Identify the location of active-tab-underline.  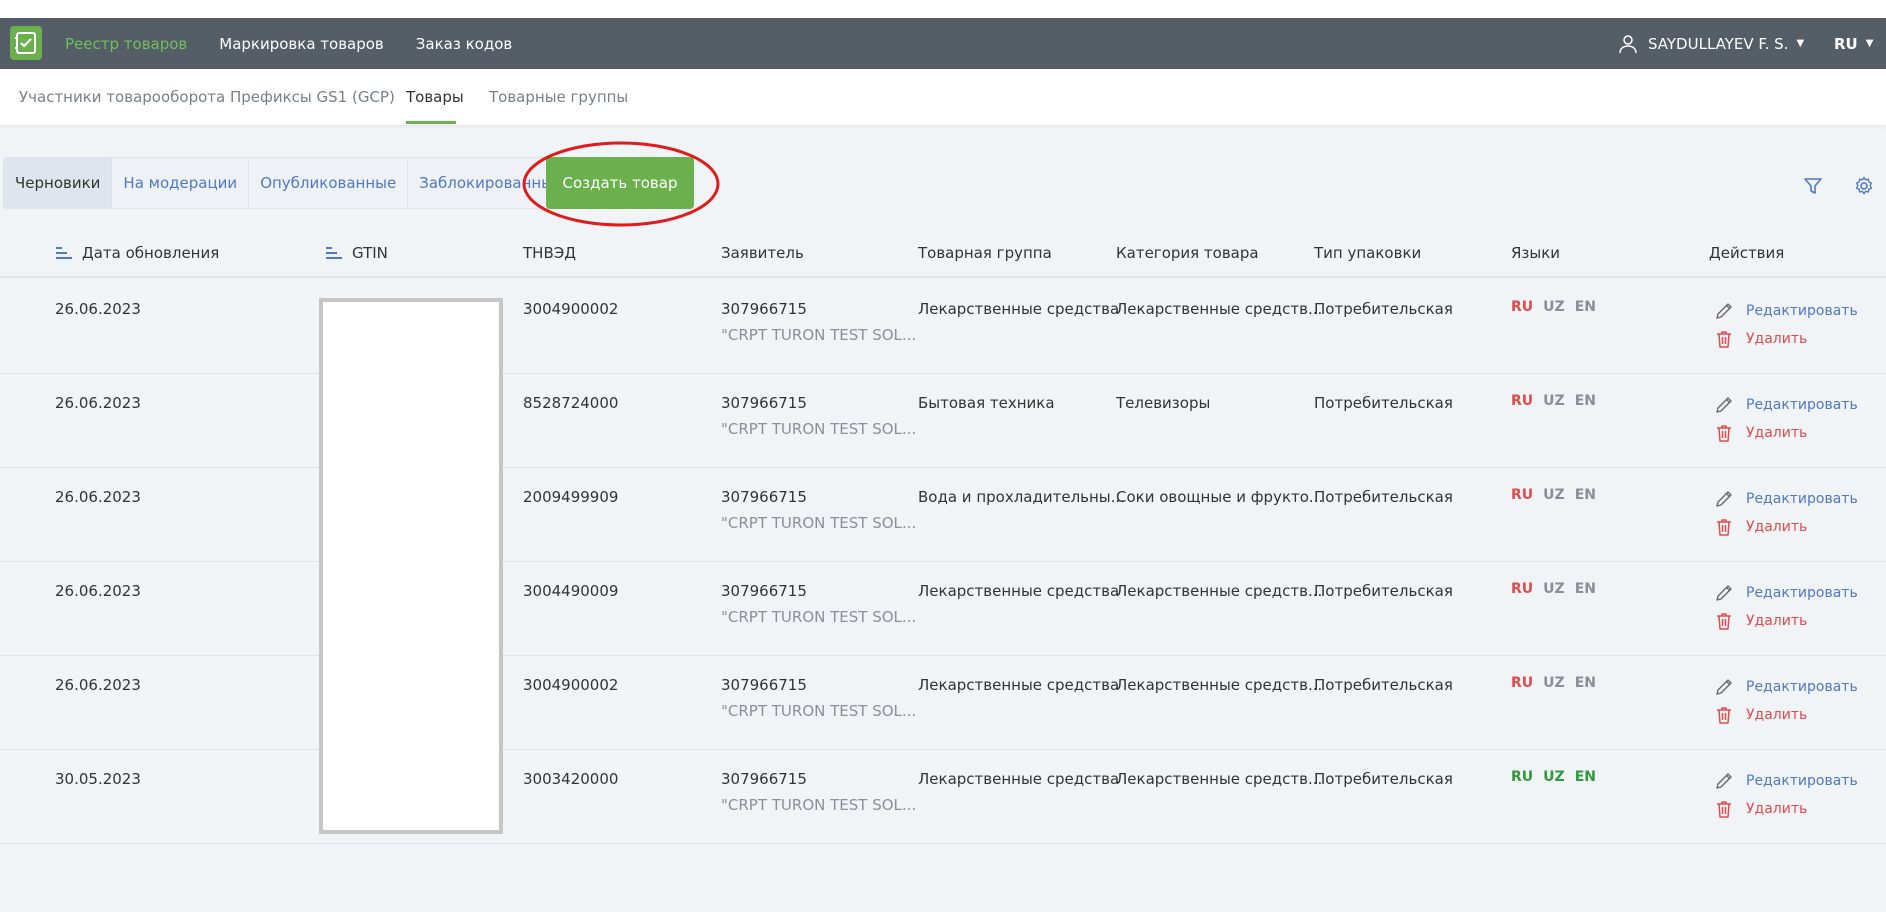
(431, 122).